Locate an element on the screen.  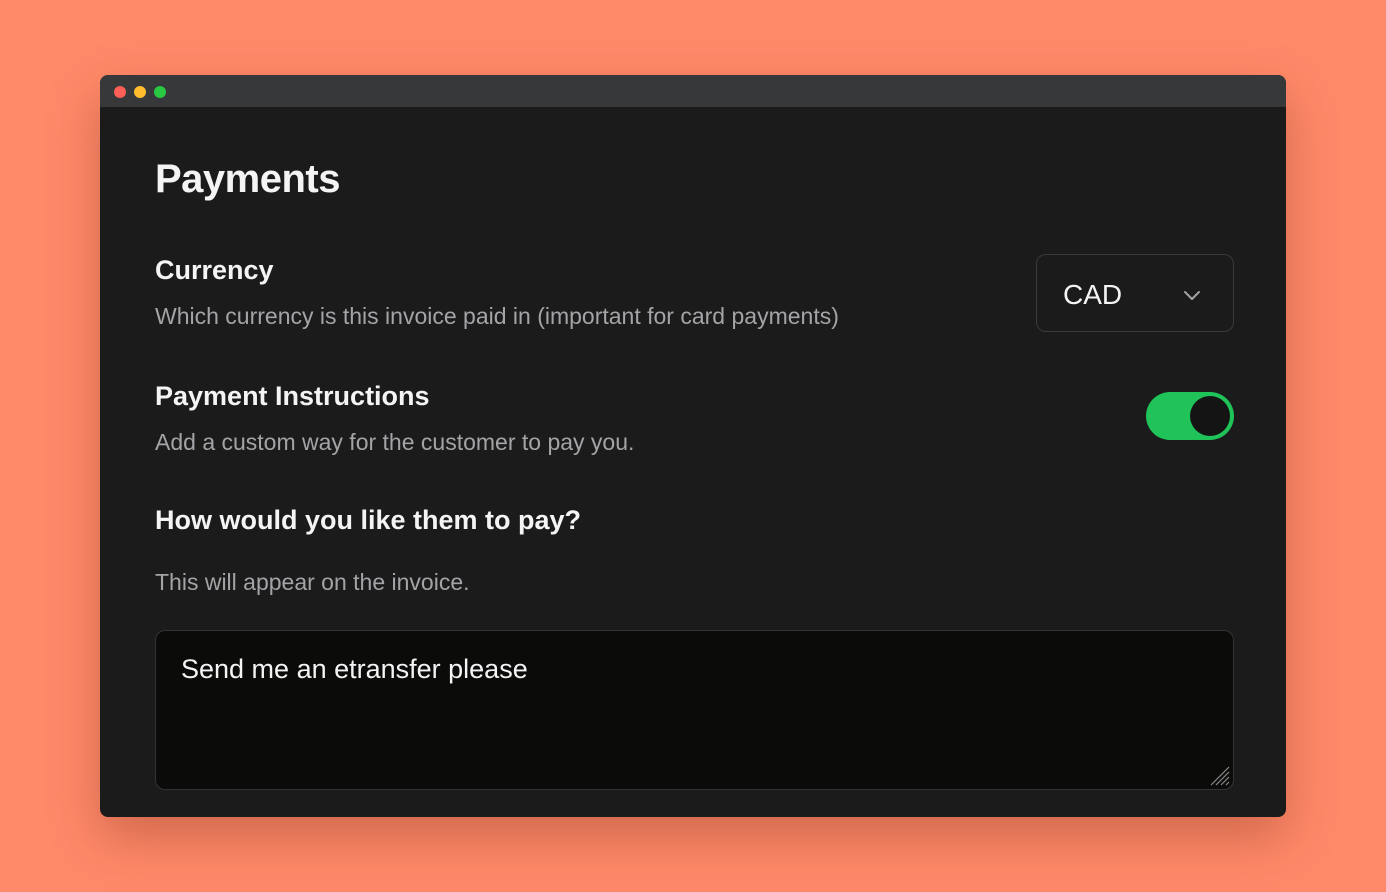
currency-label: Currency is located at coordinates (214, 270).